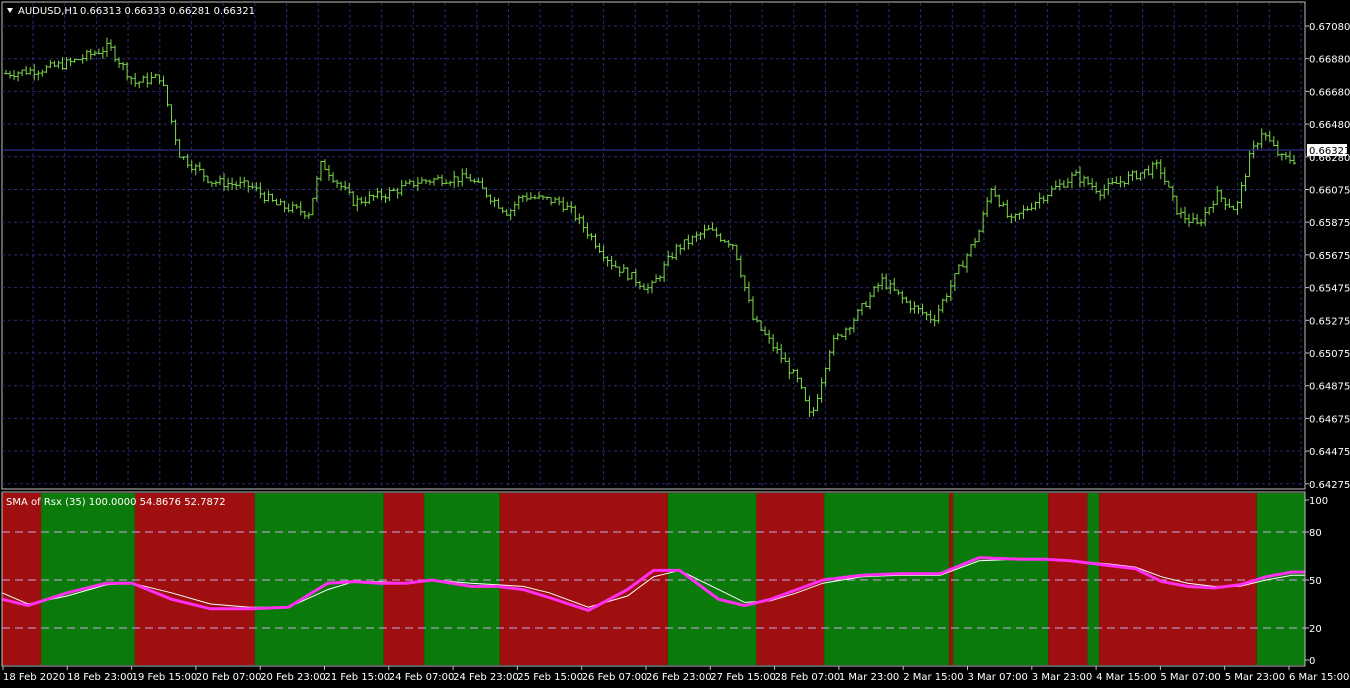 The image size is (1350, 688). What do you see at coordinates (1329, 321) in the screenshot?
I see `price-tick-label: 0.65275` at bounding box center [1329, 321].